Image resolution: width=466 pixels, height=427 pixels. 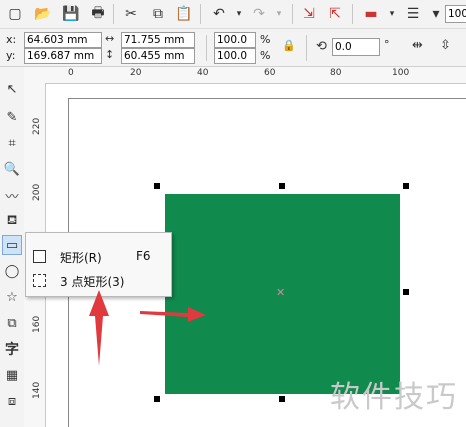 What do you see at coordinates (173, 314) in the screenshot?
I see `right-arrow-annotation` at bounding box center [173, 314].